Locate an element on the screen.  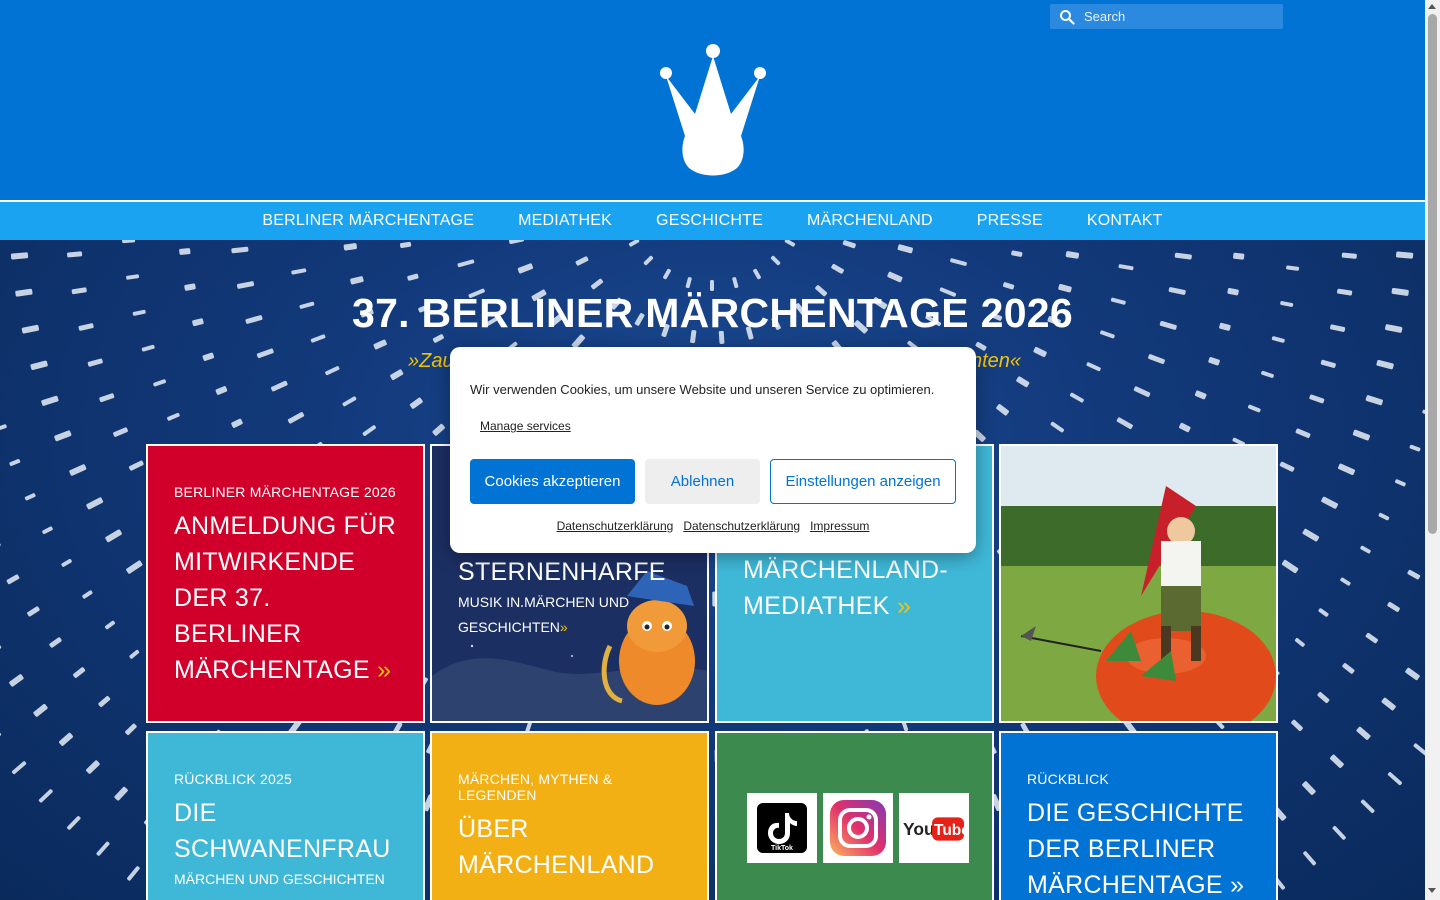
accept-cookies-button: Cookies akzeptieren is located at coordinates (552, 481).